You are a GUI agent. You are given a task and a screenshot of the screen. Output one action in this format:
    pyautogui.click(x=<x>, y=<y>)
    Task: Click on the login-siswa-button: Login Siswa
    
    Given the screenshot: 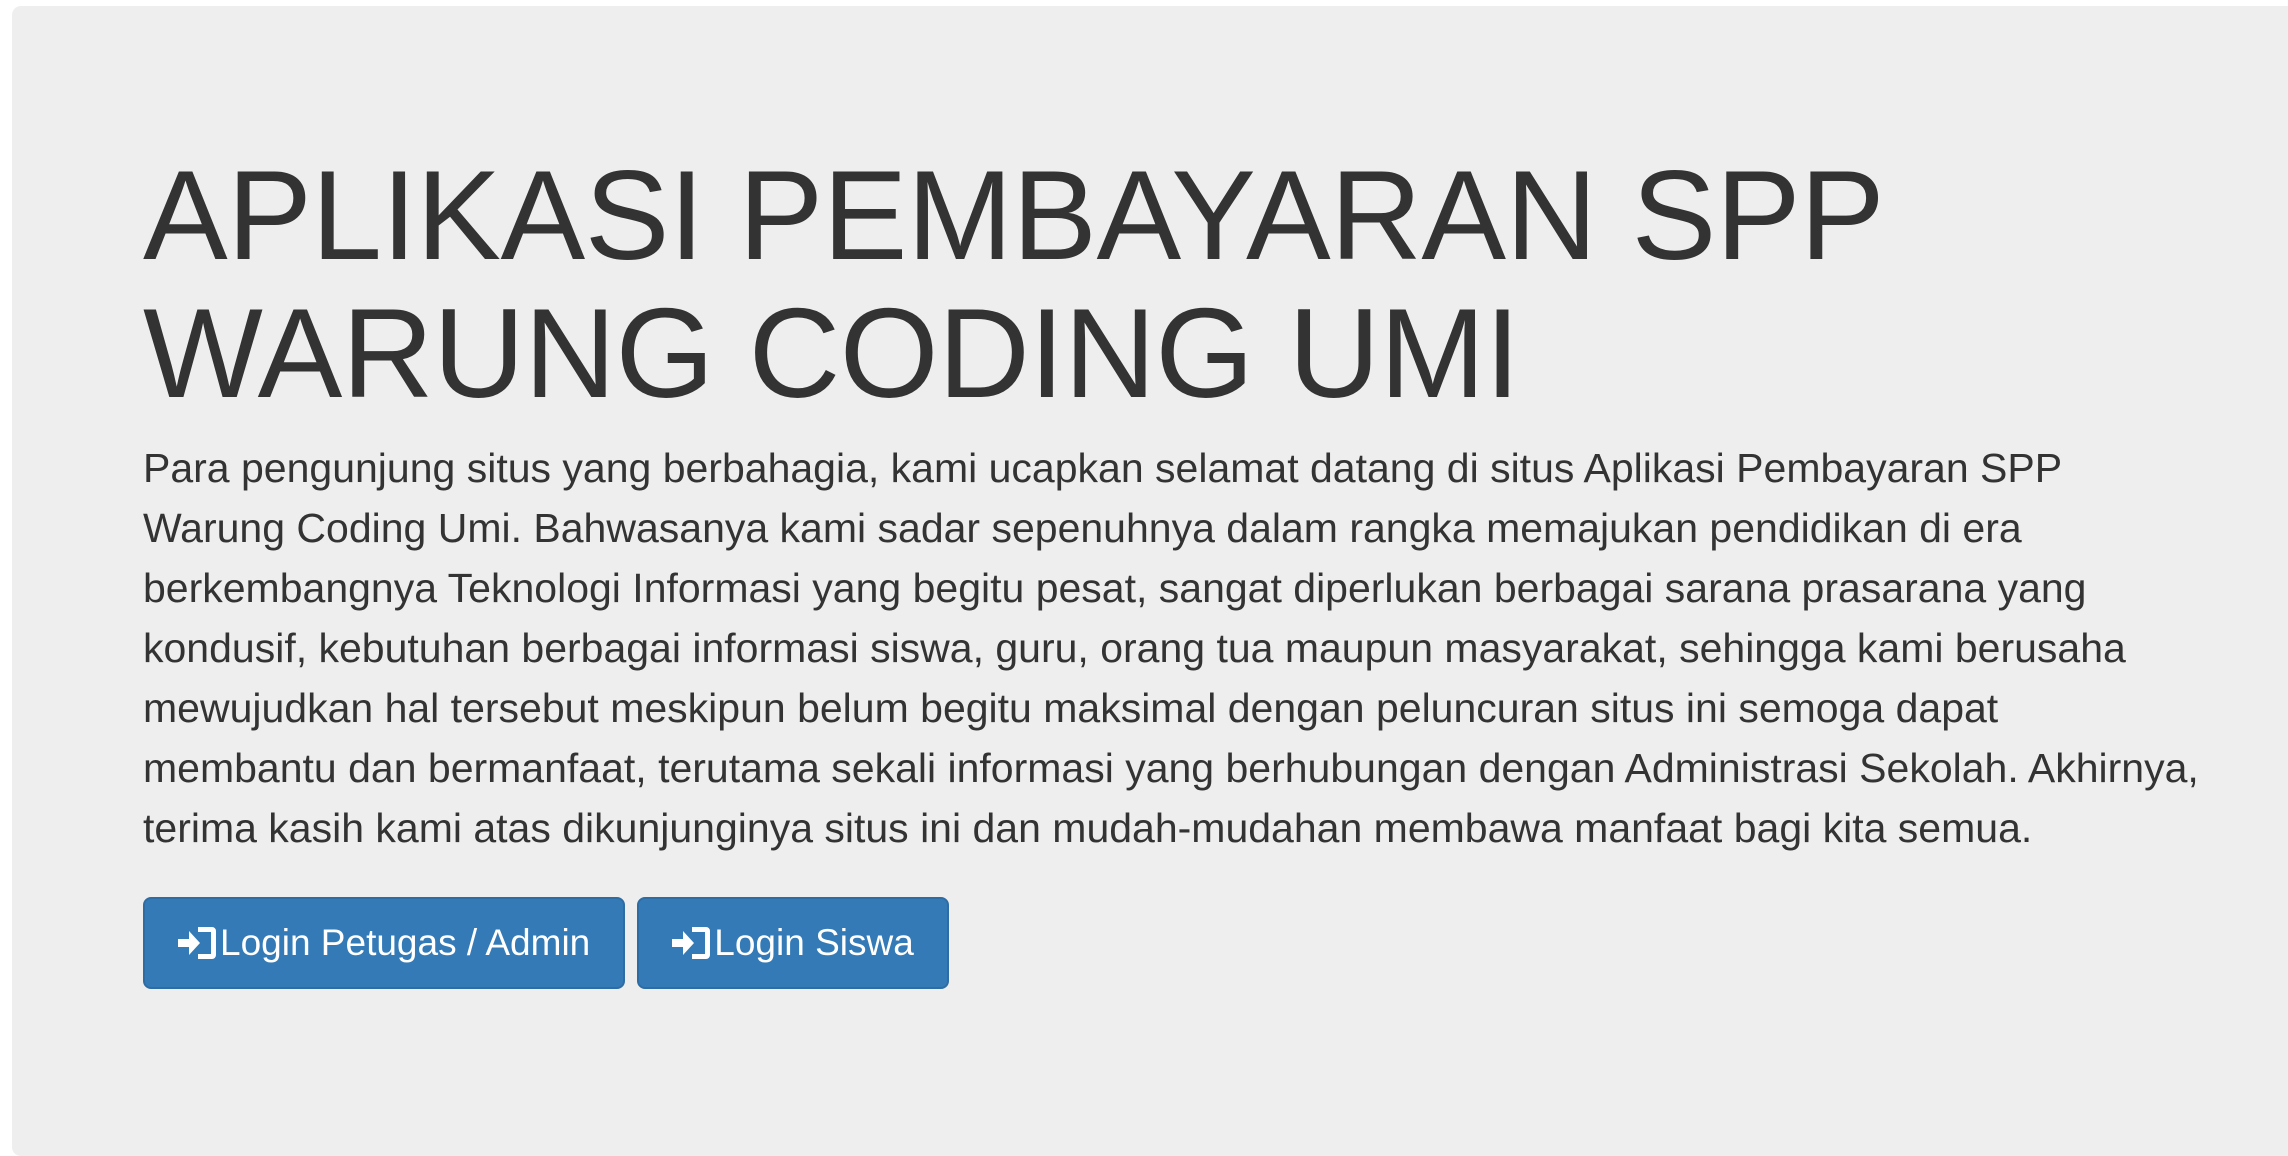 What is the action you would take?
    pyautogui.click(x=793, y=943)
    